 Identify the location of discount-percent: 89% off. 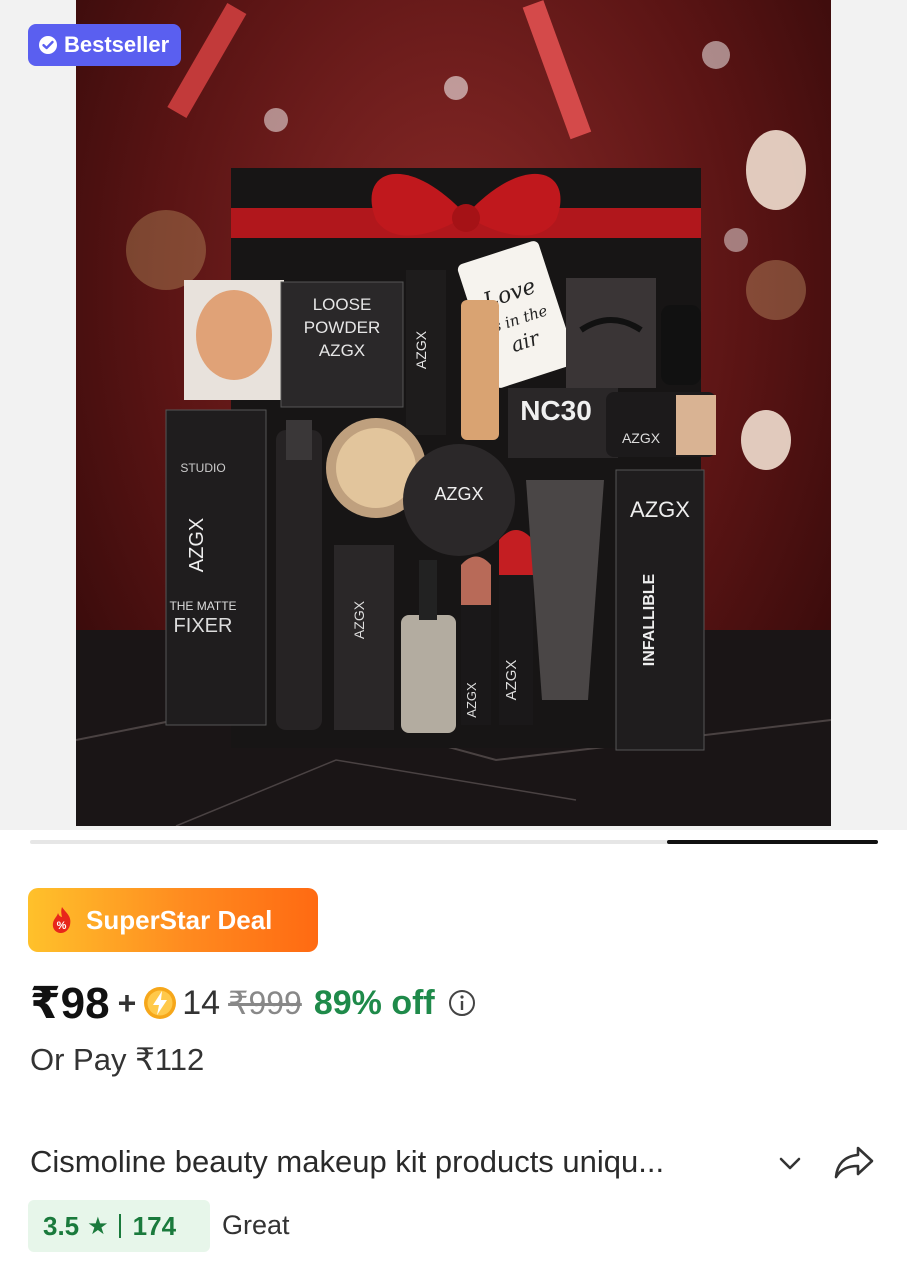
(374, 1002).